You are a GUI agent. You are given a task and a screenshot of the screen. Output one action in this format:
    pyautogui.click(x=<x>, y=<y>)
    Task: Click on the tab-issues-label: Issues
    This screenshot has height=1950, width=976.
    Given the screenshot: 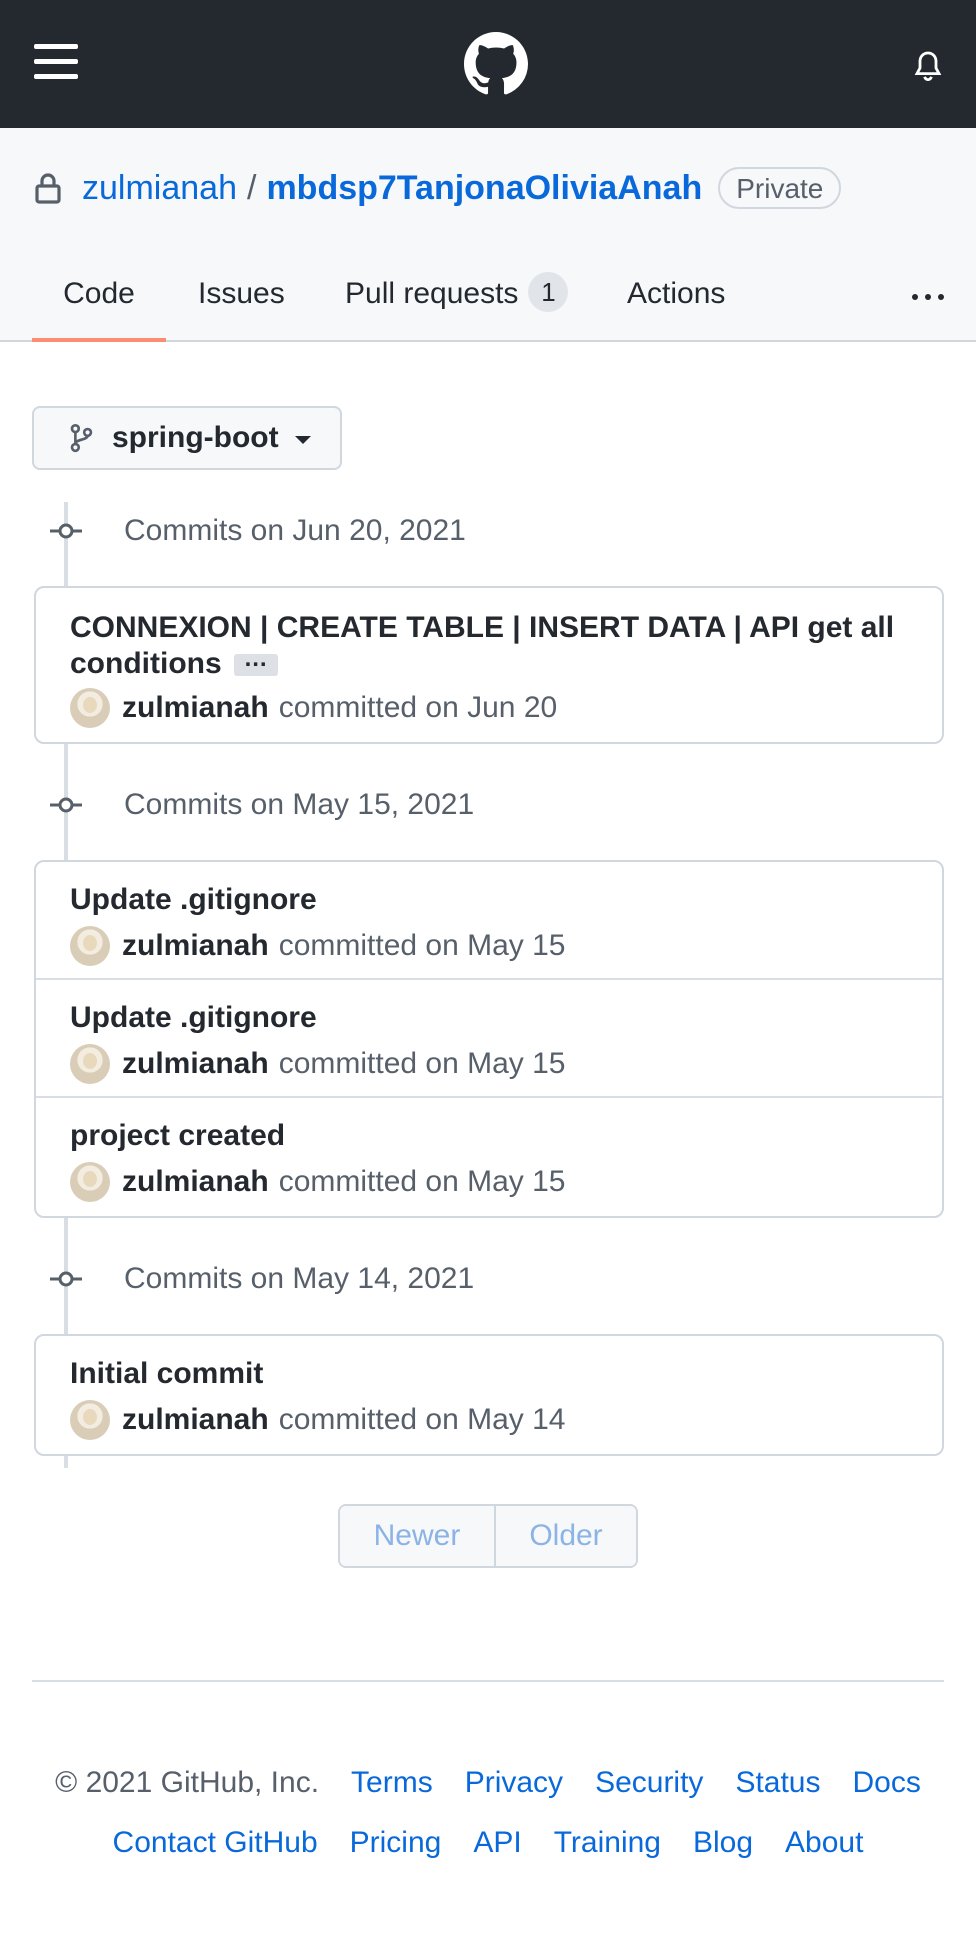 What is the action you would take?
    pyautogui.click(x=241, y=293)
    